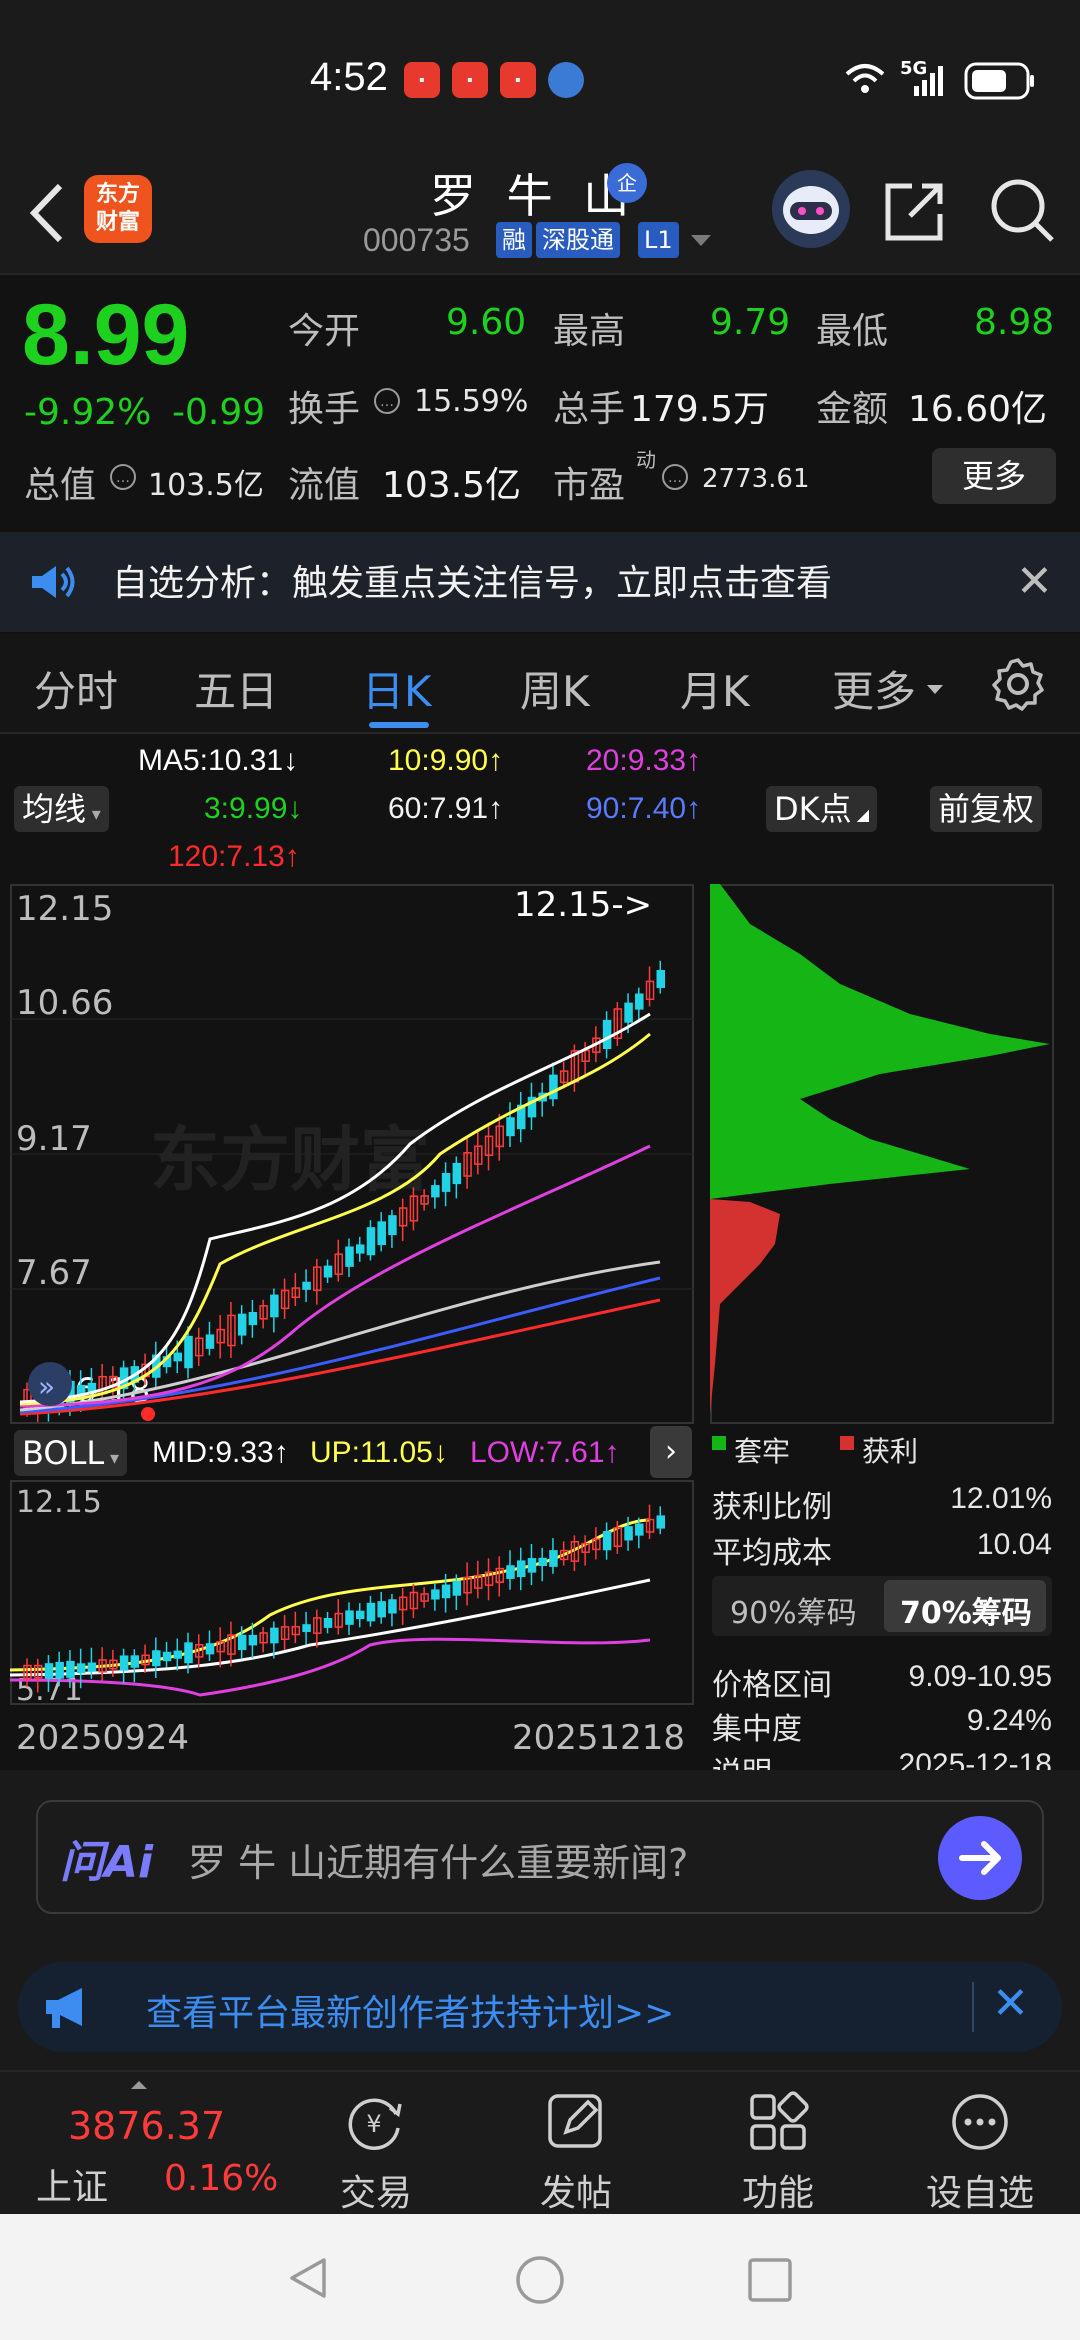 The height and width of the screenshot is (2340, 1080). I want to click on tab-weekly-k: 周K, so click(555, 688).